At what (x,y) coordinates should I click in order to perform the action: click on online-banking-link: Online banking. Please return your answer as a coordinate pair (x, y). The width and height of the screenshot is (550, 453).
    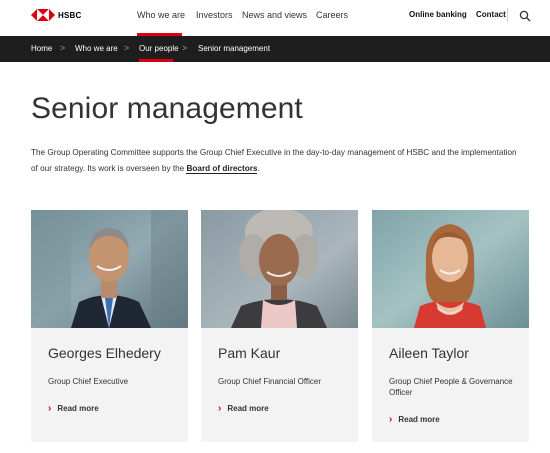
    Looking at the image, I should click on (438, 14).